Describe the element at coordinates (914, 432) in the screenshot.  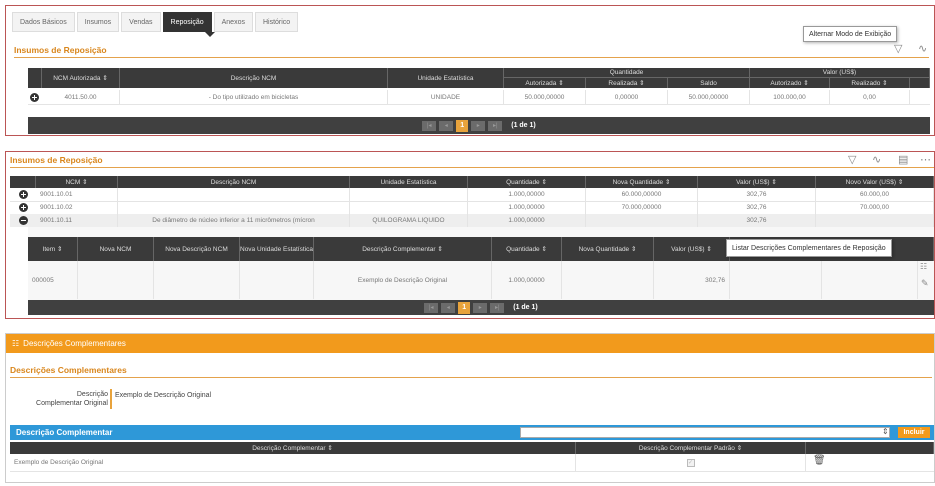
I see `incluir-button: Incluir` at that location.